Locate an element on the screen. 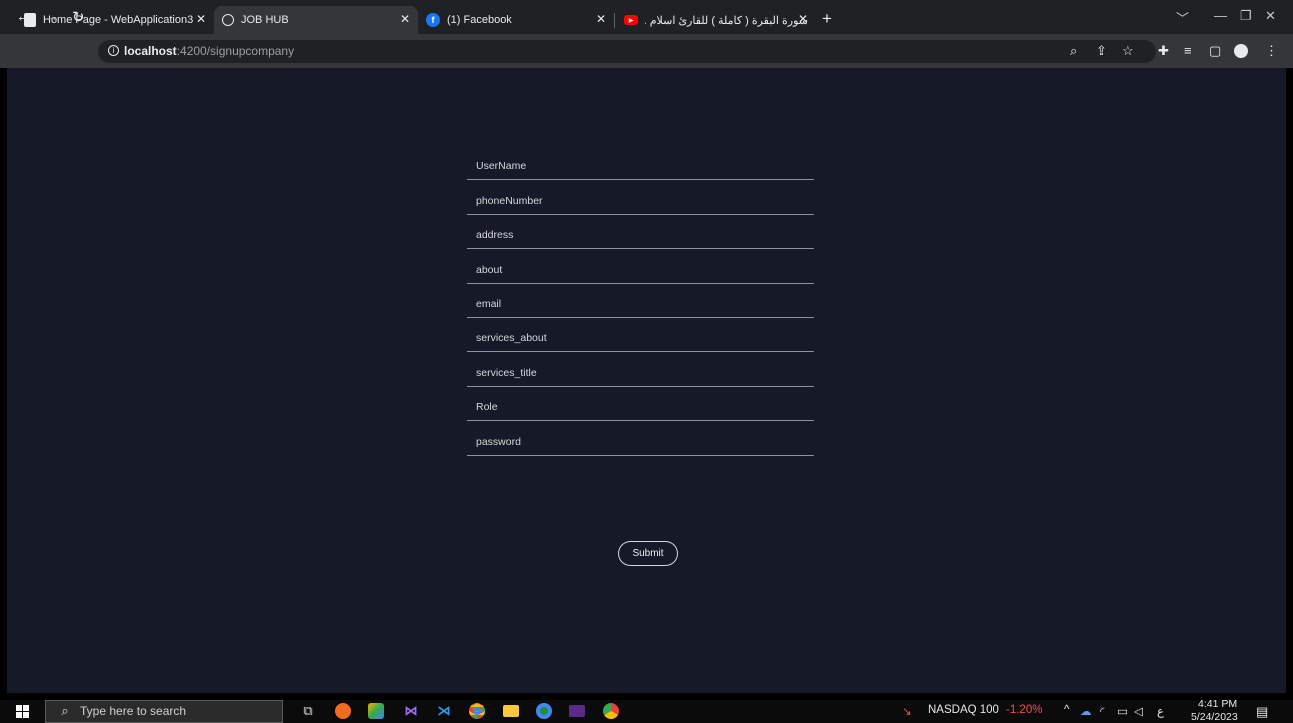 Image resolution: width=1293 pixels, height=723 pixels. about-input is located at coordinates (640, 269).